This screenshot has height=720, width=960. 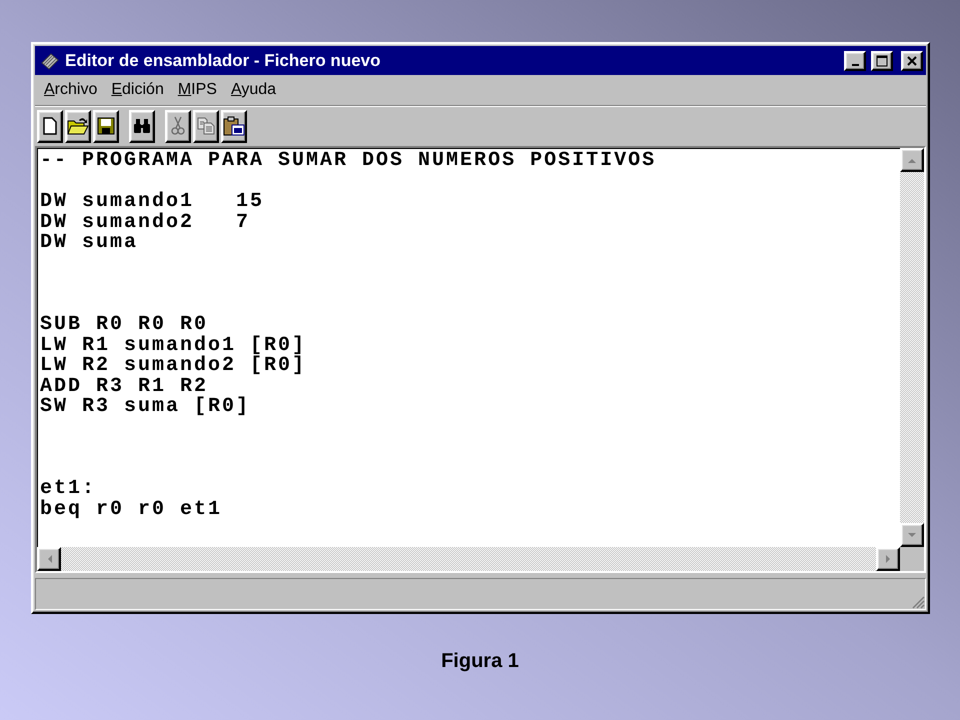 I want to click on scroll-right-button, so click(x=888, y=559).